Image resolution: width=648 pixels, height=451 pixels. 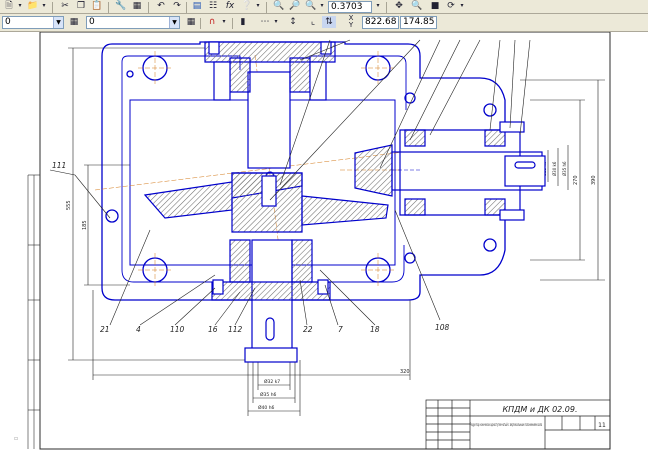 I want to click on coordinates-icon: ⇅, so click(x=329, y=22).